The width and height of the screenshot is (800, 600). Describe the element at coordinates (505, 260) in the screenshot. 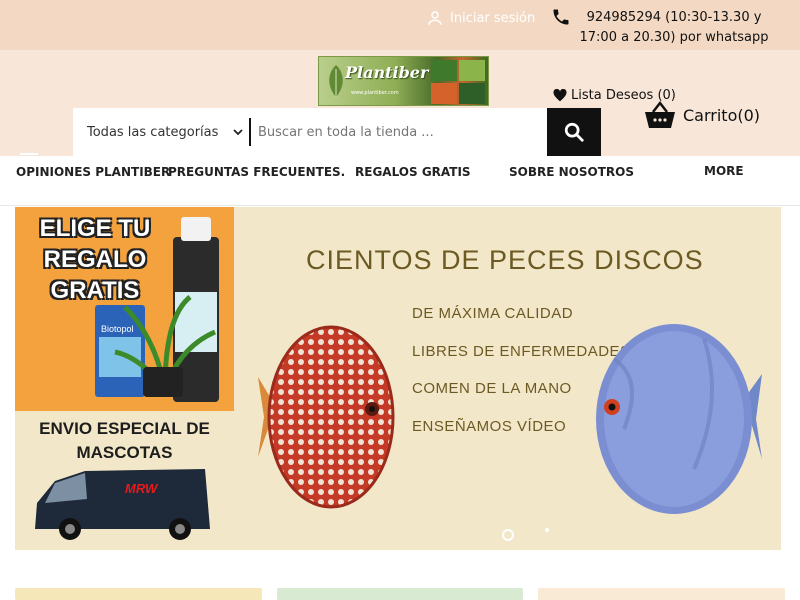

I see `slider-title: CIENTOS DE PECES DISCOS` at that location.